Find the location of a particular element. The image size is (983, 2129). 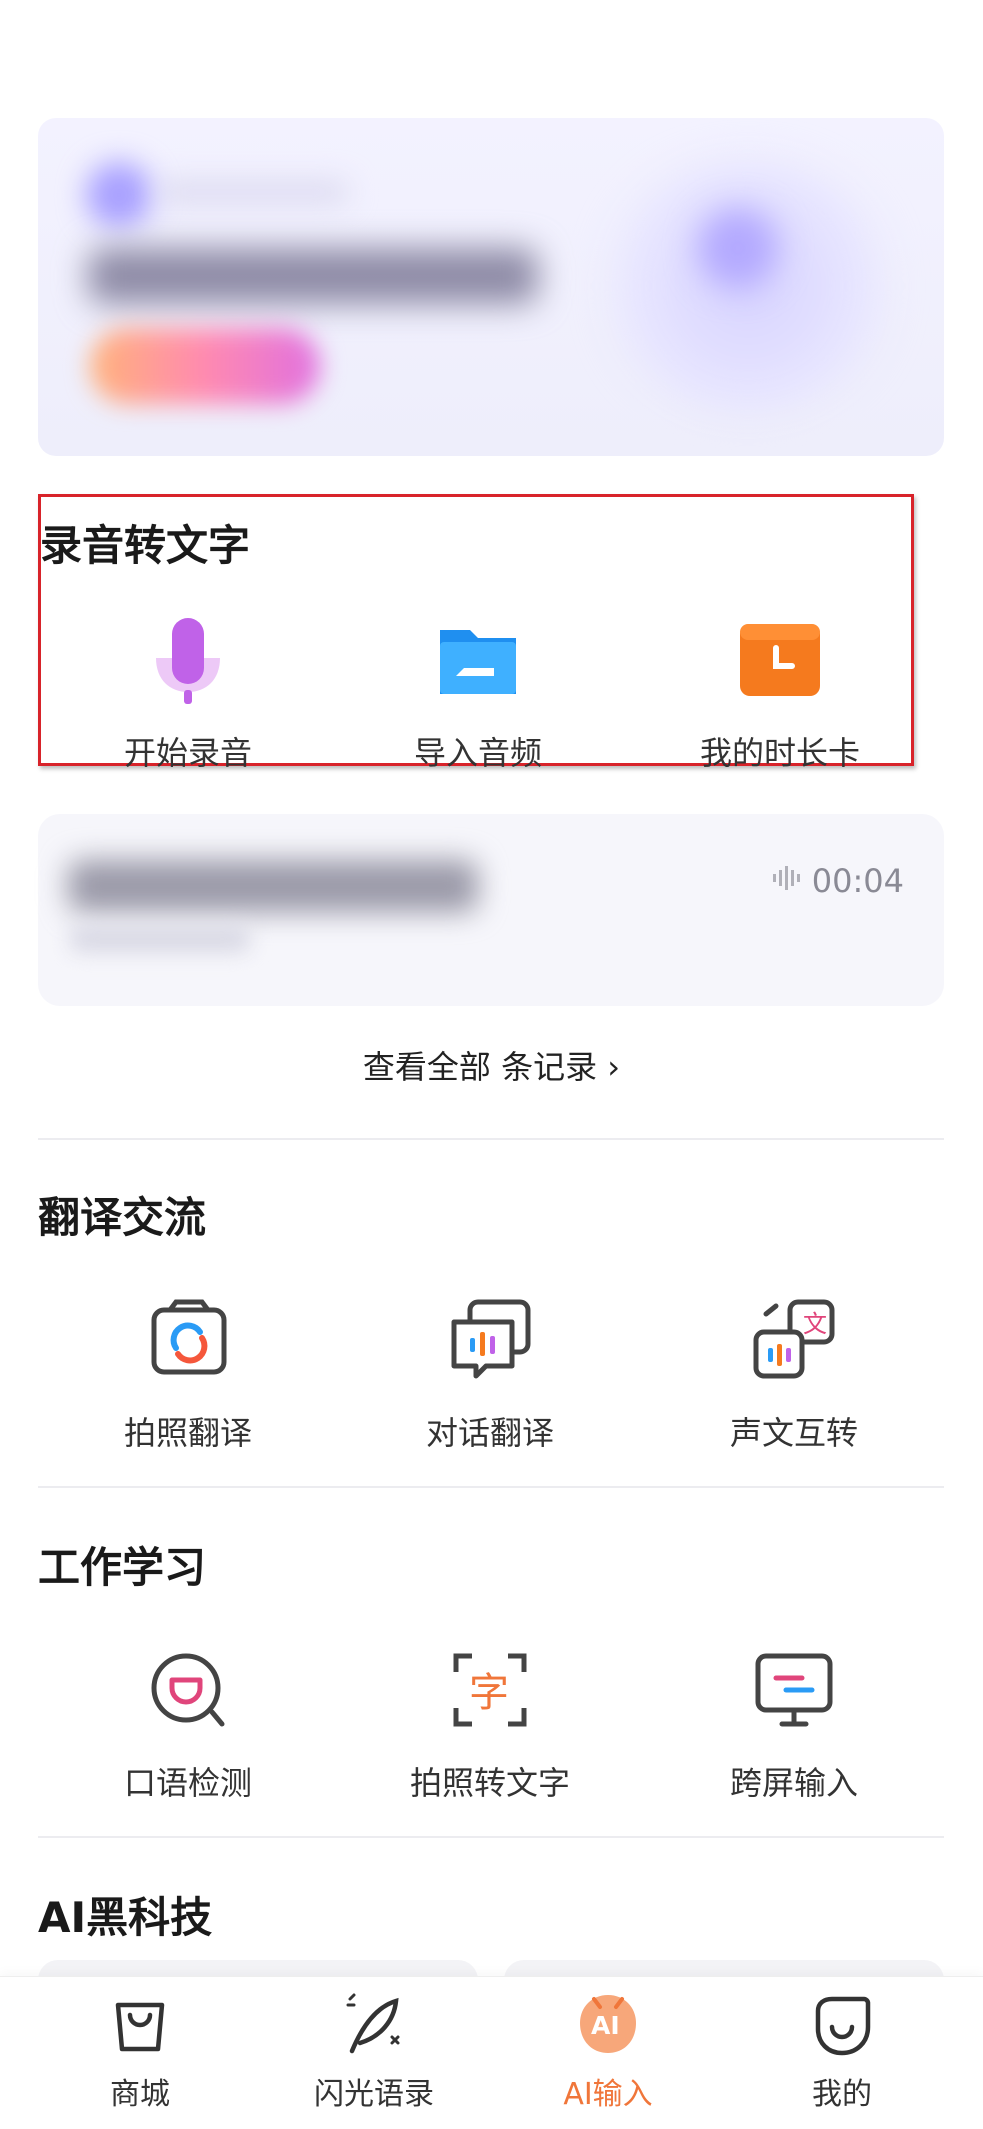

ai-section-title: AI黑科技 is located at coordinates (125, 1917).